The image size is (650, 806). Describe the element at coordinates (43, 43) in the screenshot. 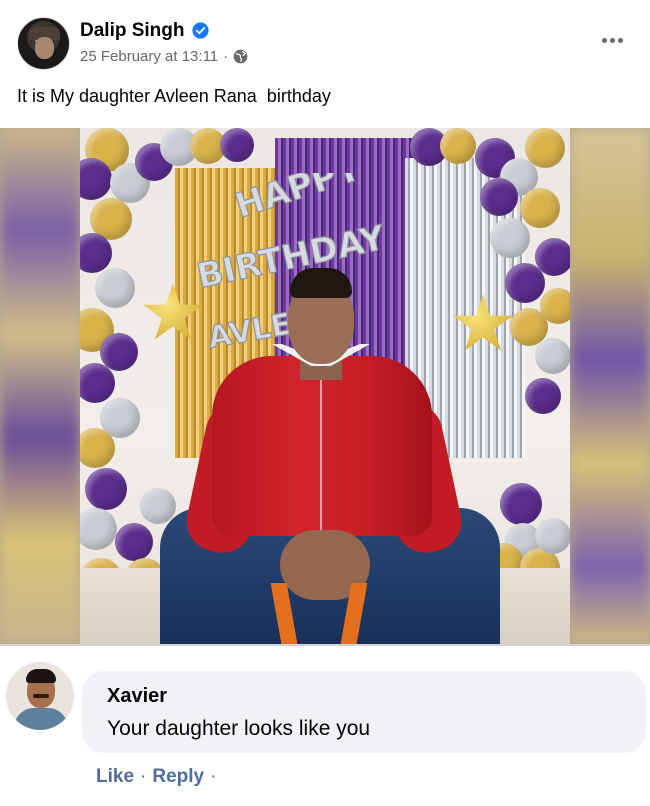

I see `author-avatar` at that location.